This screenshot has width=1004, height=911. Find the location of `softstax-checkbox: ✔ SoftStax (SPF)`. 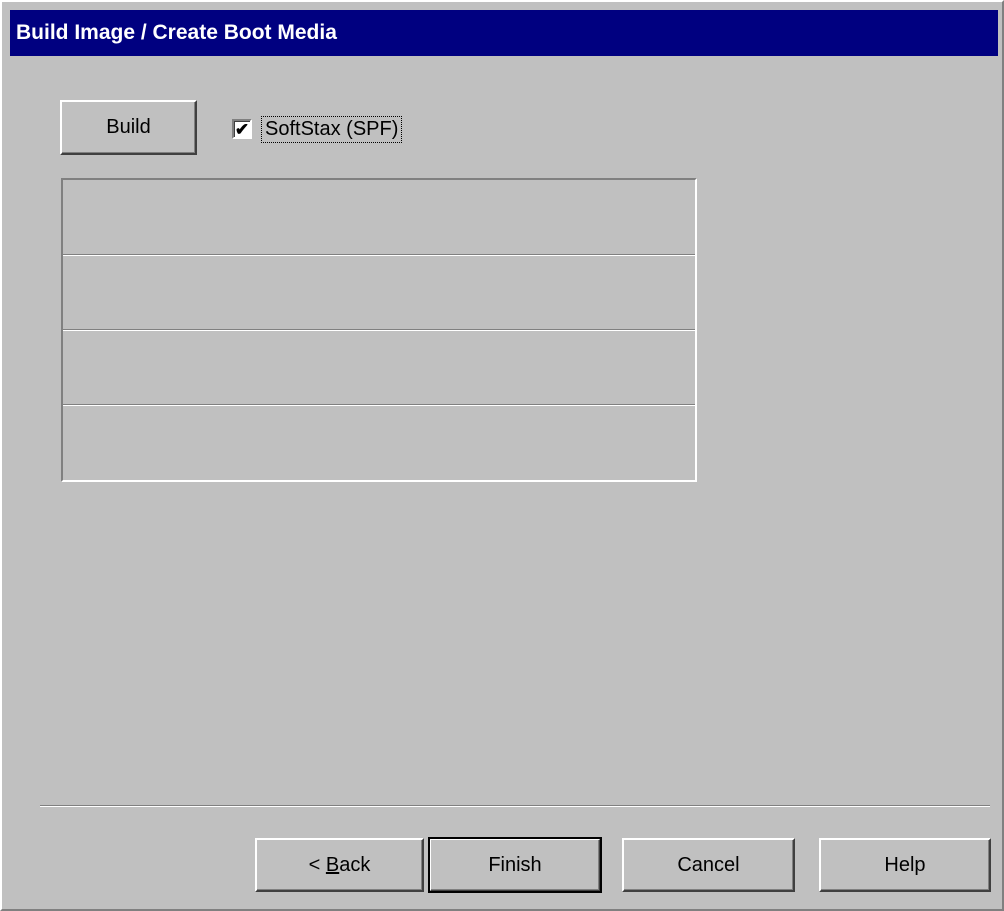

softstax-checkbox: ✔ SoftStax (SPF) is located at coordinates (317, 129).